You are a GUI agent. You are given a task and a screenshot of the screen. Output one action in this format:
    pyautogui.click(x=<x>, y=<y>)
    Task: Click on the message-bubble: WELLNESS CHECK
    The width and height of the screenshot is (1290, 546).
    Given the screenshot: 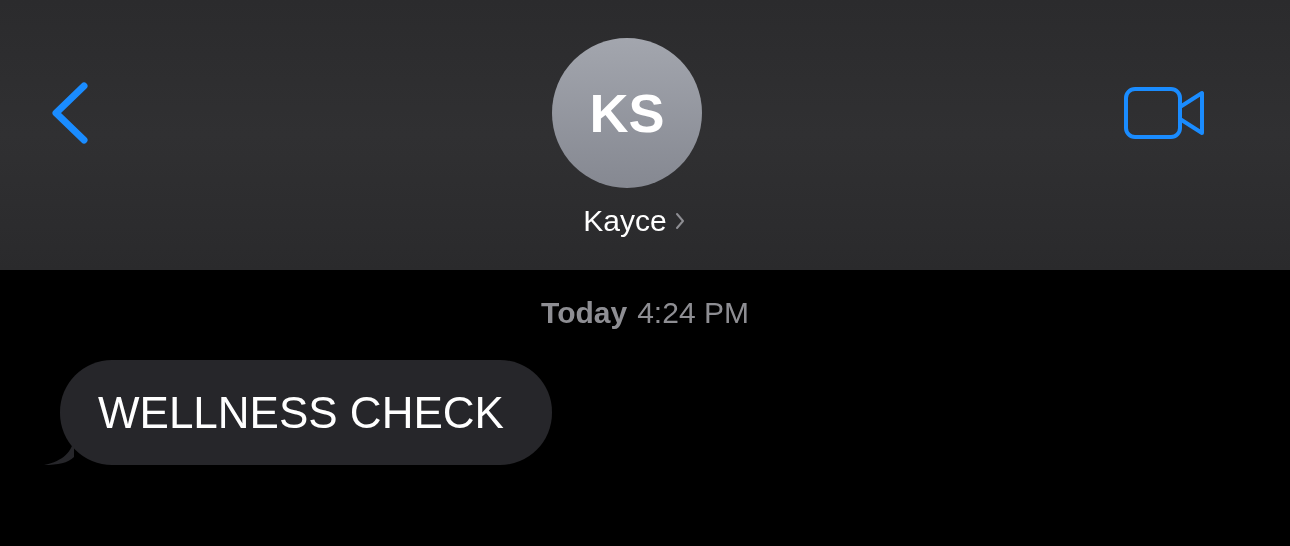 What is the action you would take?
    pyautogui.click(x=306, y=412)
    